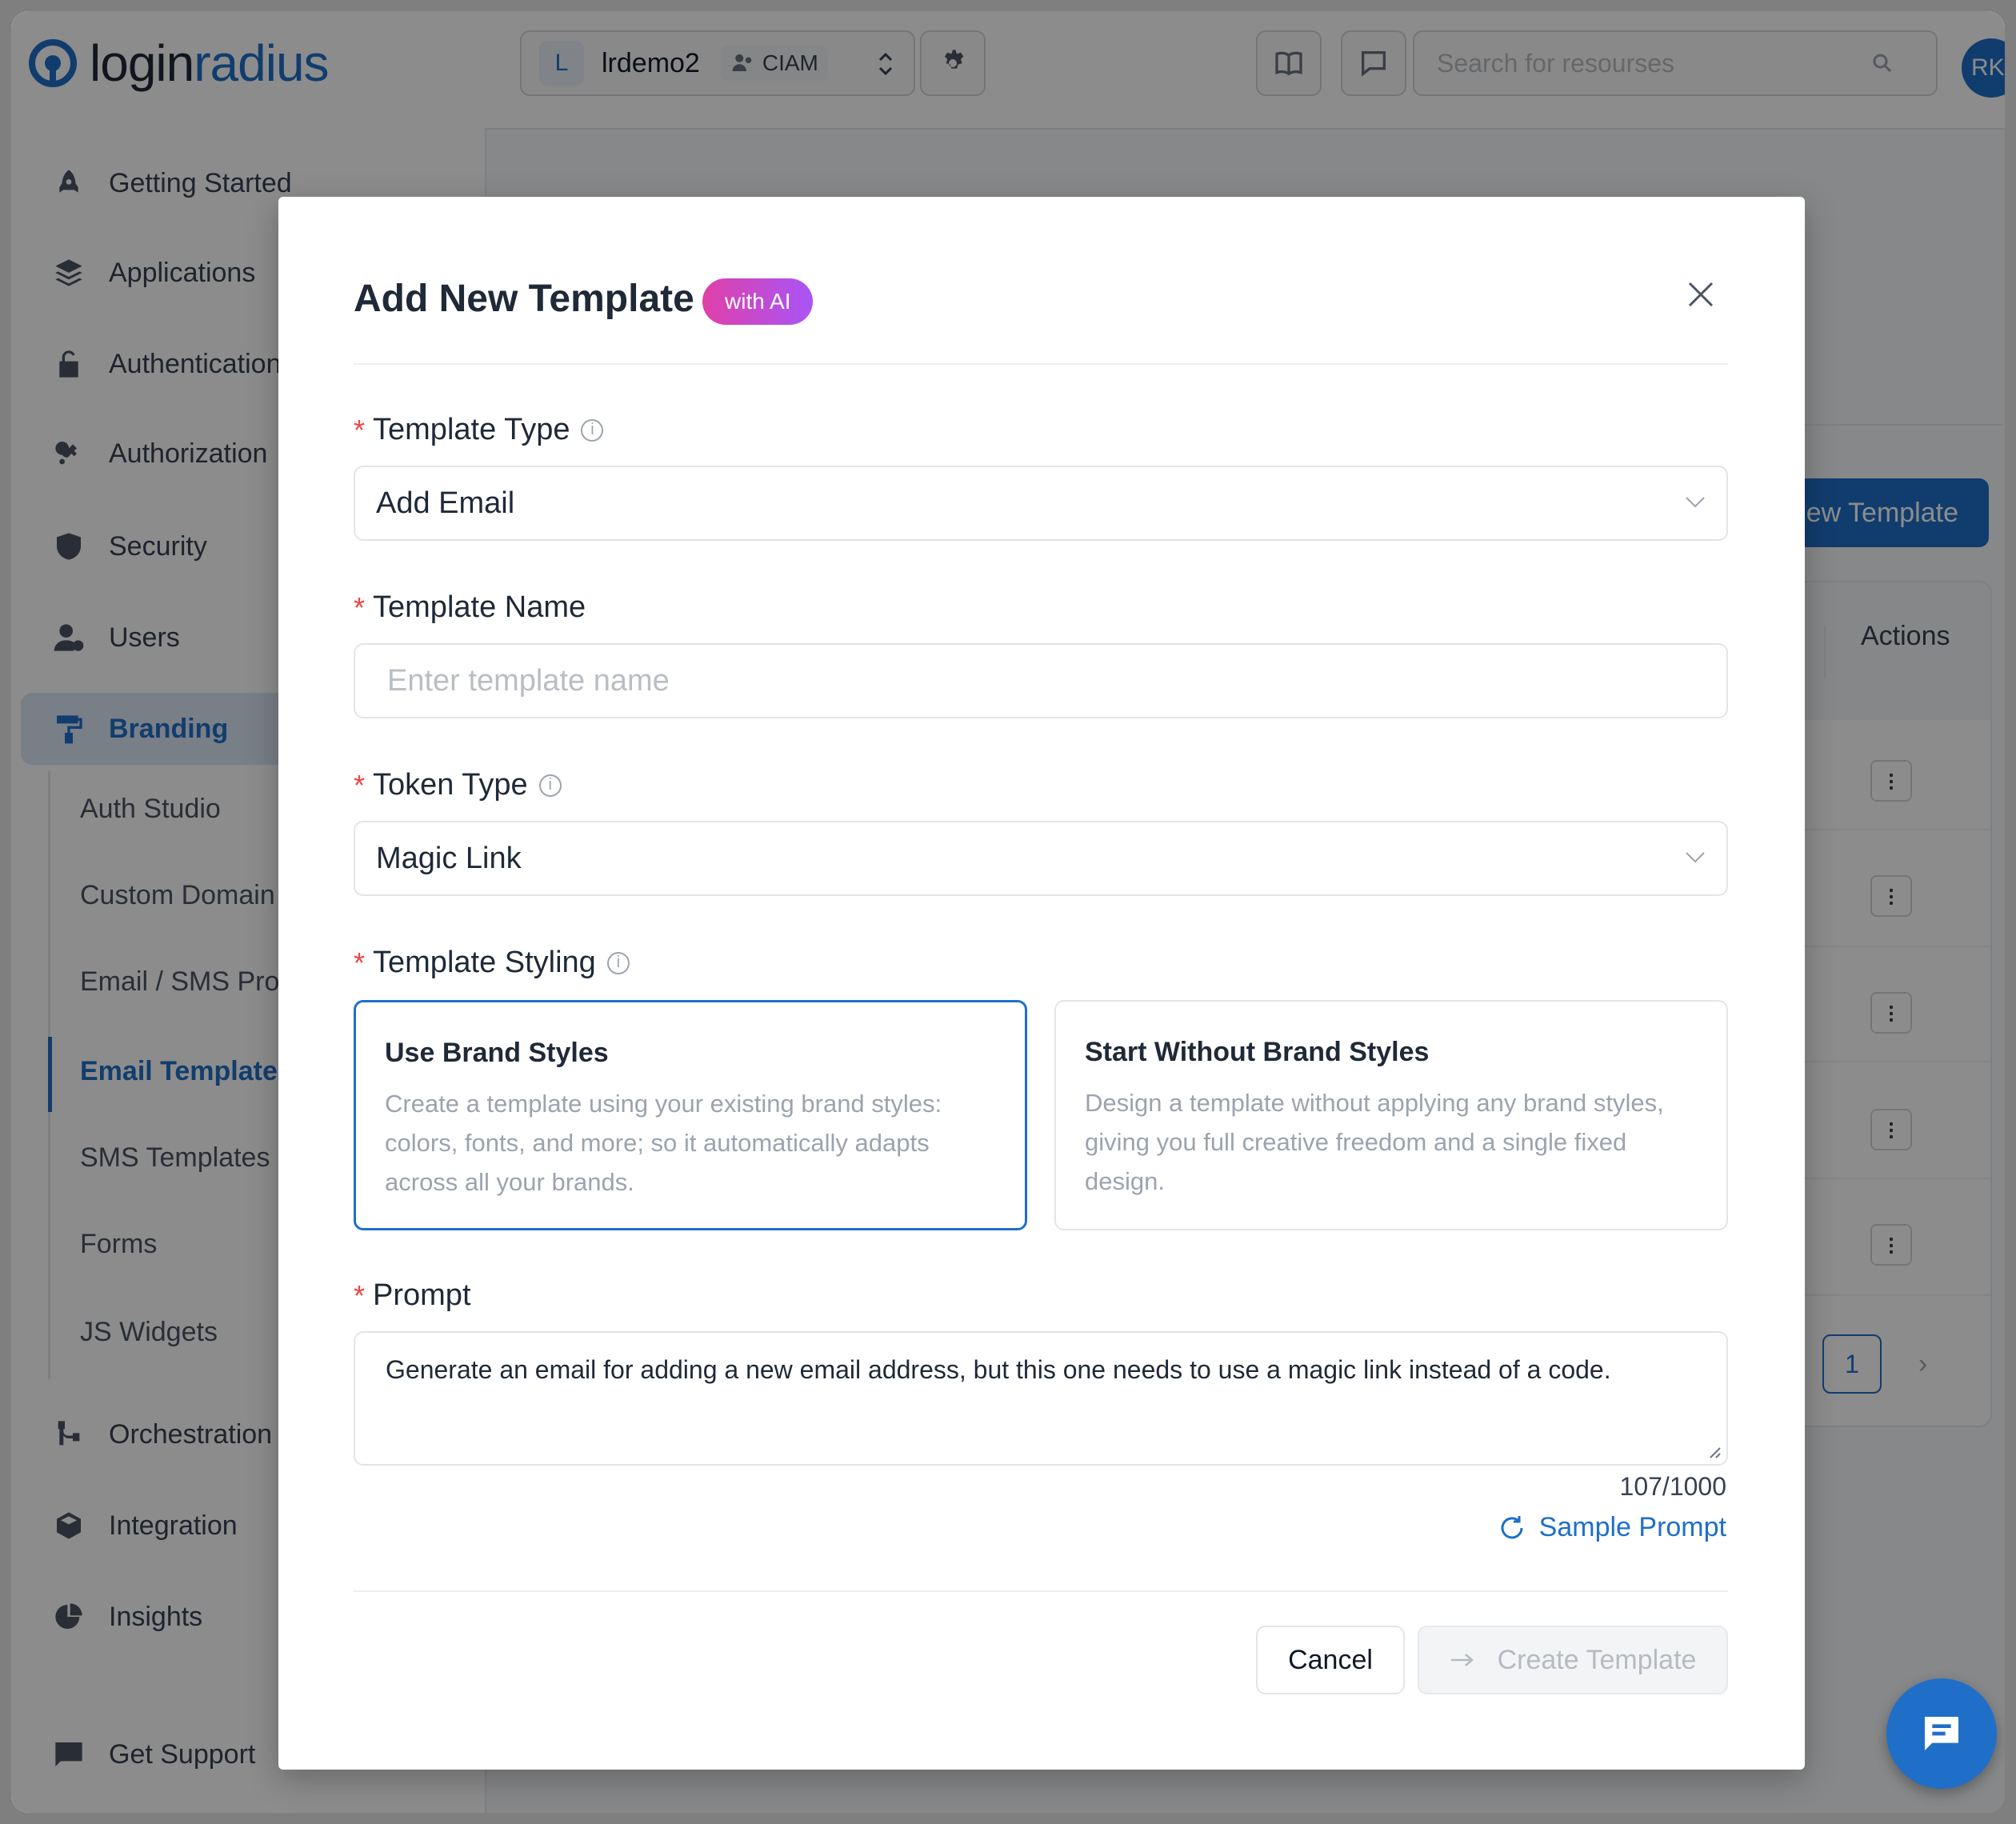  Describe the element at coordinates (492, 963) in the screenshot. I see `template-styling-label: * Template Styling i` at that location.